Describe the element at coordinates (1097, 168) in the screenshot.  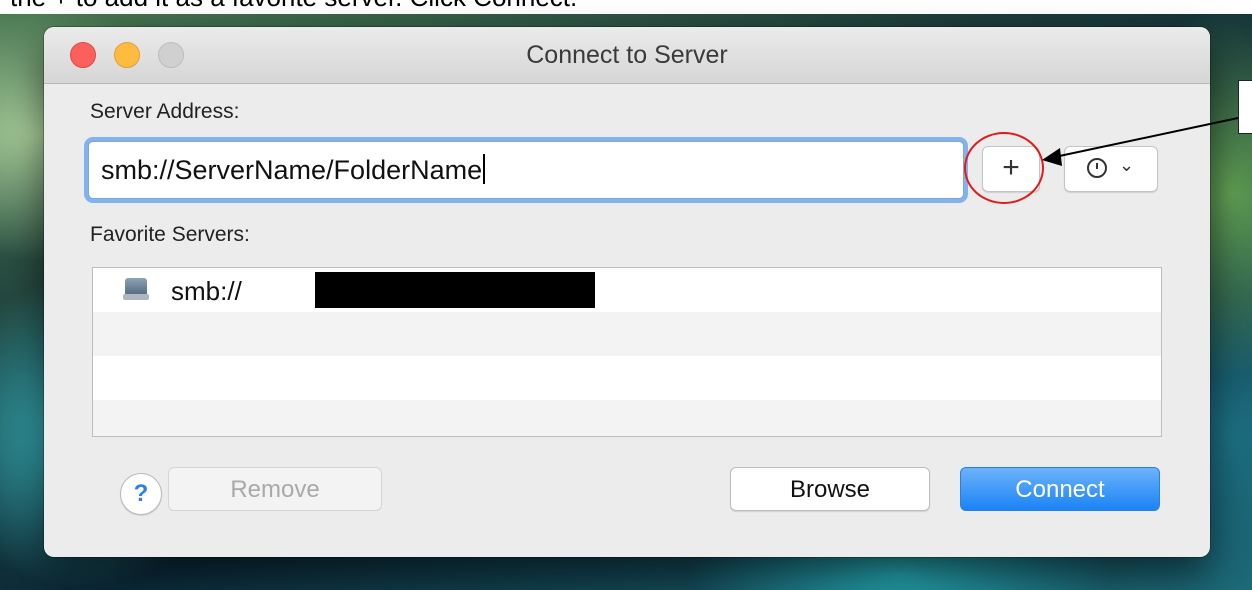
I see `clock-icon` at that location.